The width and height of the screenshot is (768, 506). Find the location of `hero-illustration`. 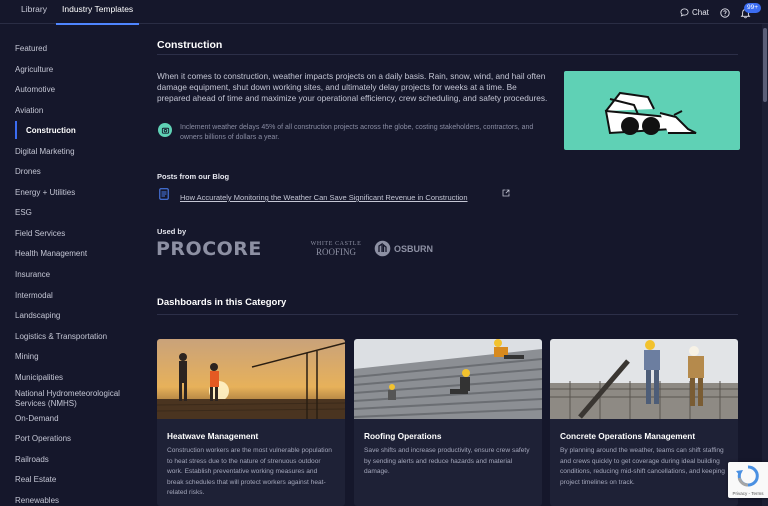

hero-illustration is located at coordinates (652, 110).